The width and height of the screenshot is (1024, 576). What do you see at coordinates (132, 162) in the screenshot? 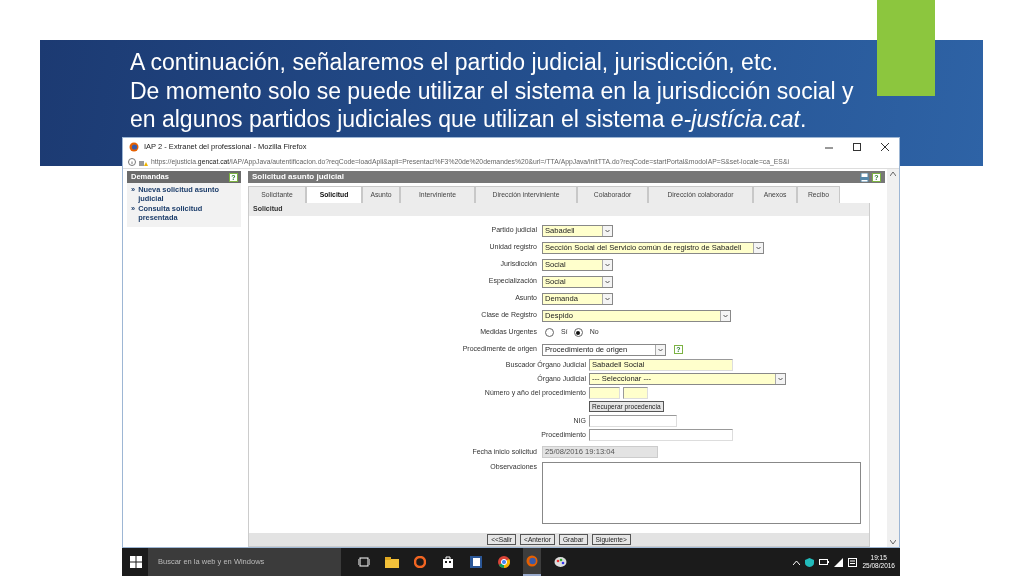
I see `info-icon` at bounding box center [132, 162].